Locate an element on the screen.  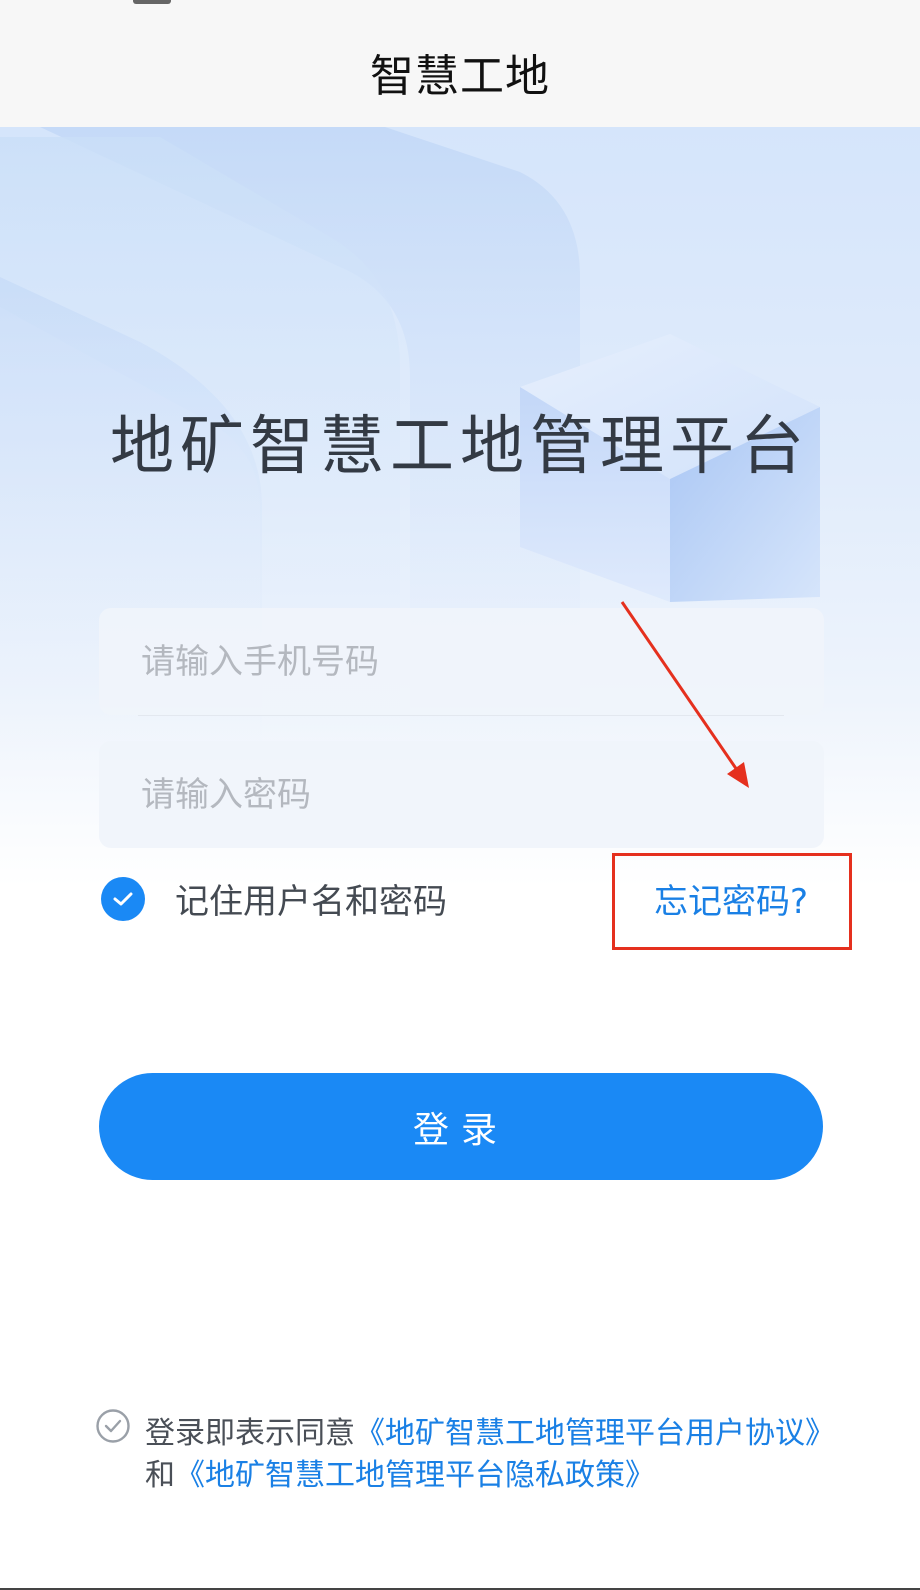
agreement-line-1: 登录即表示同意《地矿智慧工地管理平台用户协议》 is located at coordinates (490, 1430).